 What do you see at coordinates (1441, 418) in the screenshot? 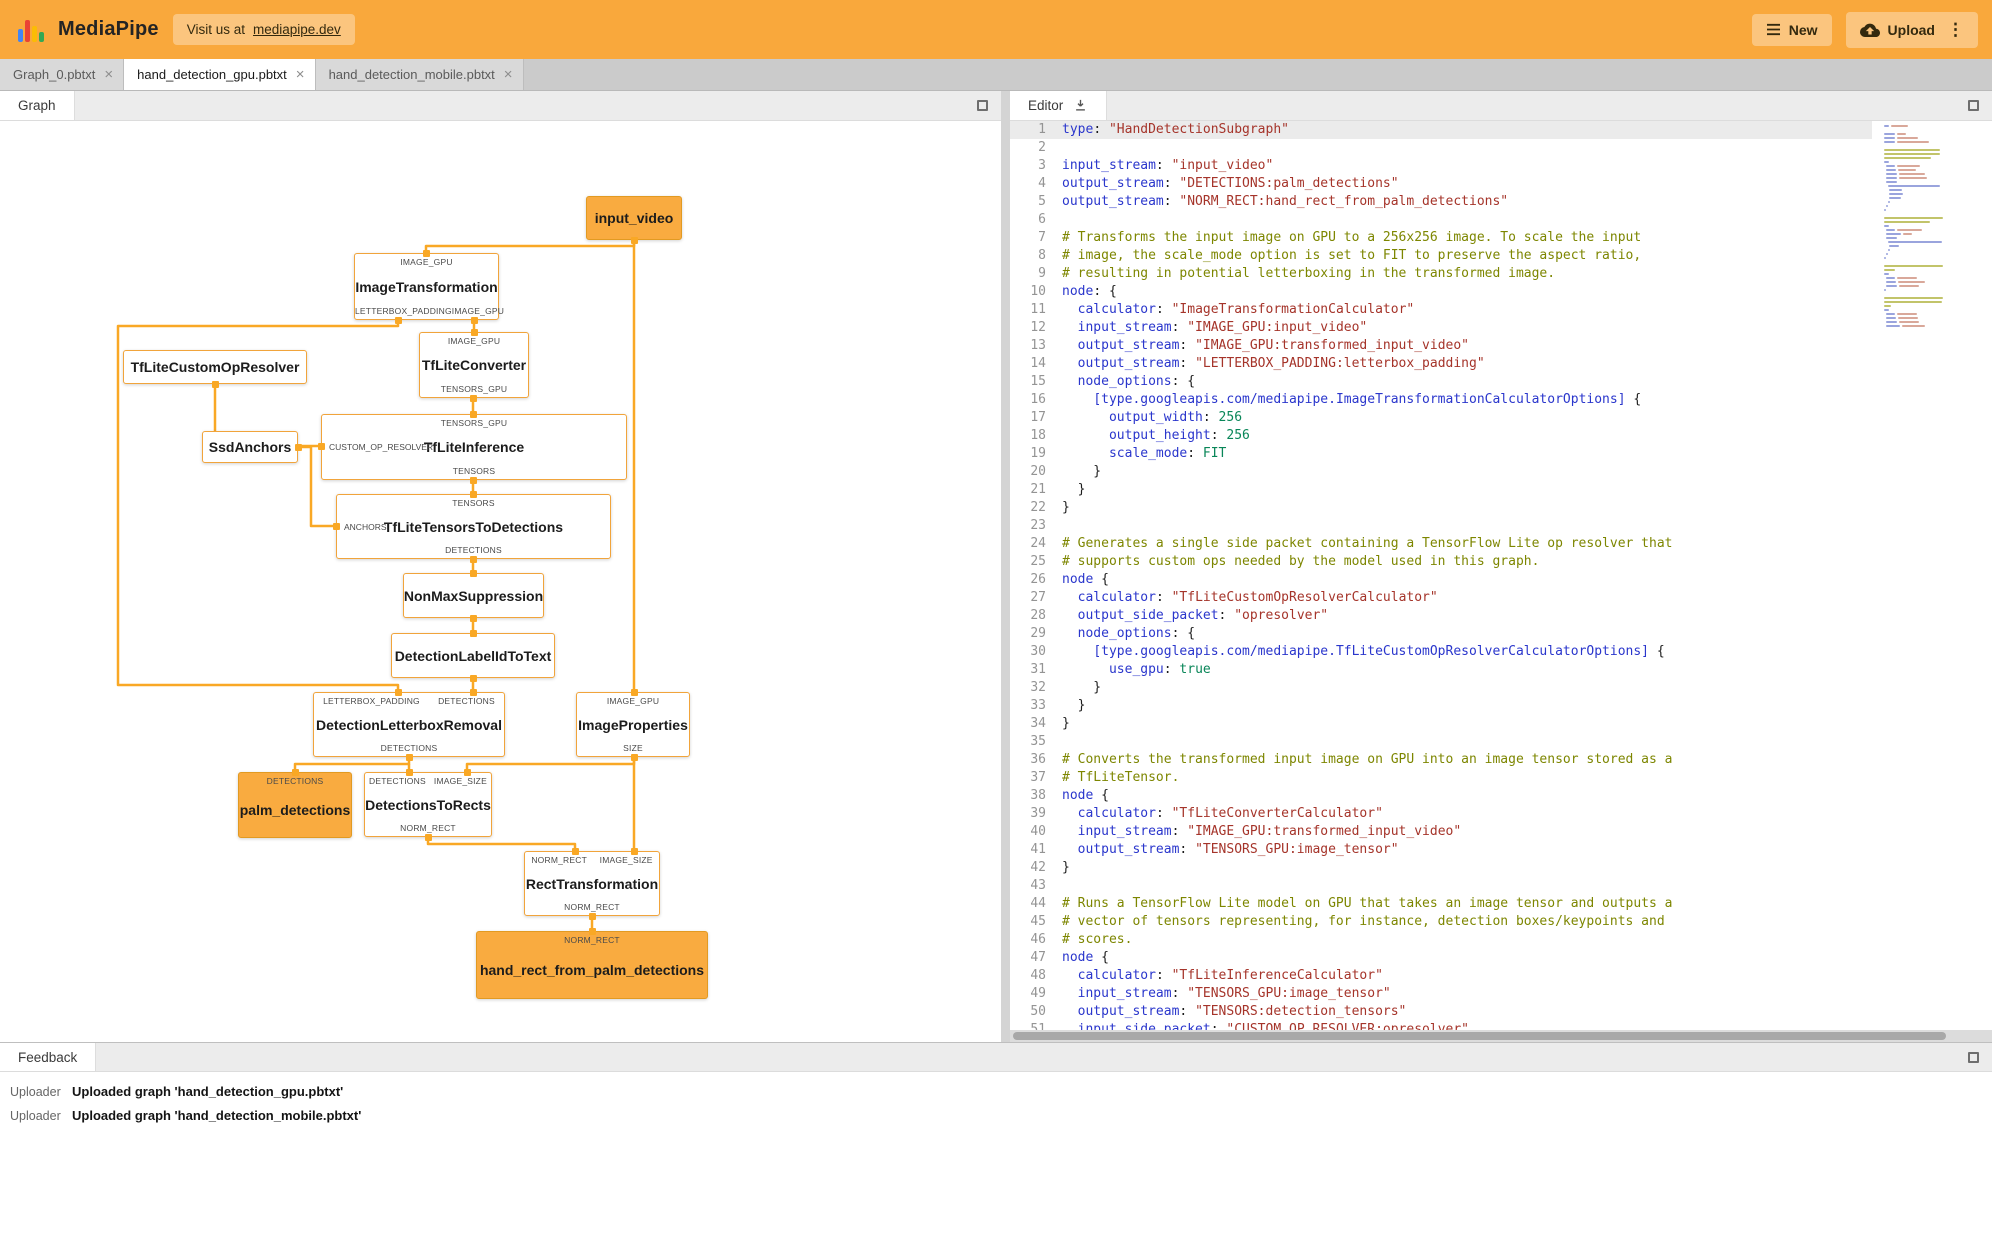
I see `code-line: 17 output_width: 256` at bounding box center [1441, 418].